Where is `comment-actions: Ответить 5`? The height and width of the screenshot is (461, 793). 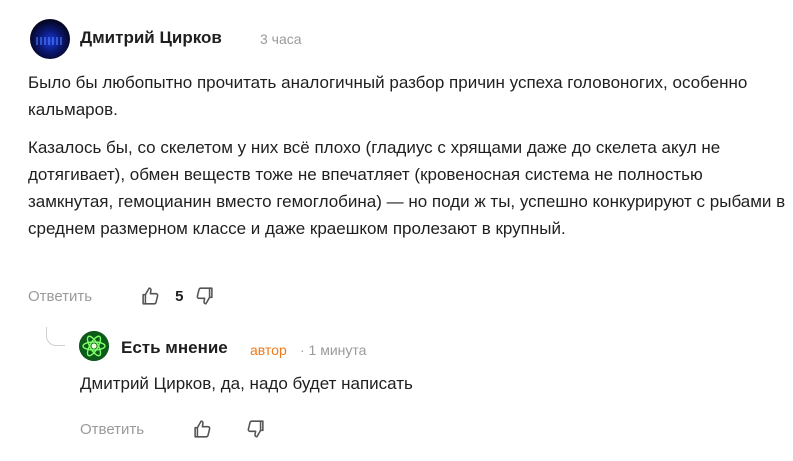
comment-actions: Ответить 5 is located at coordinates (122, 296).